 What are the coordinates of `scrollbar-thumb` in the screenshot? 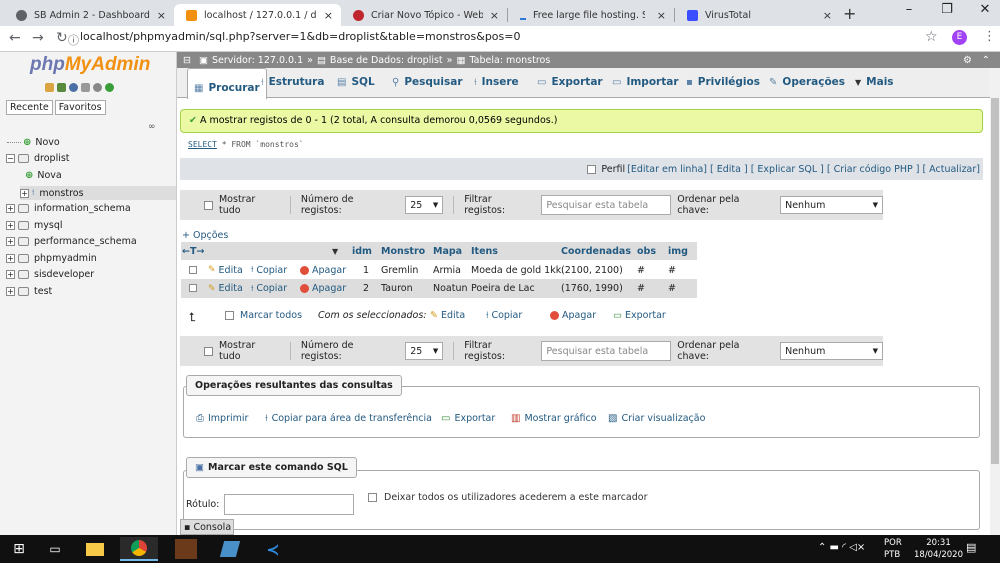 It's located at (995, 281).